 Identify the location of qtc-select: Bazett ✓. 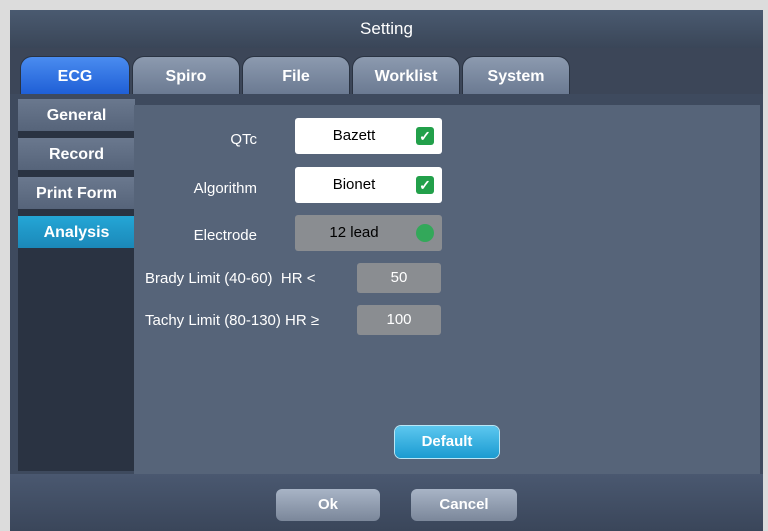
(368, 136).